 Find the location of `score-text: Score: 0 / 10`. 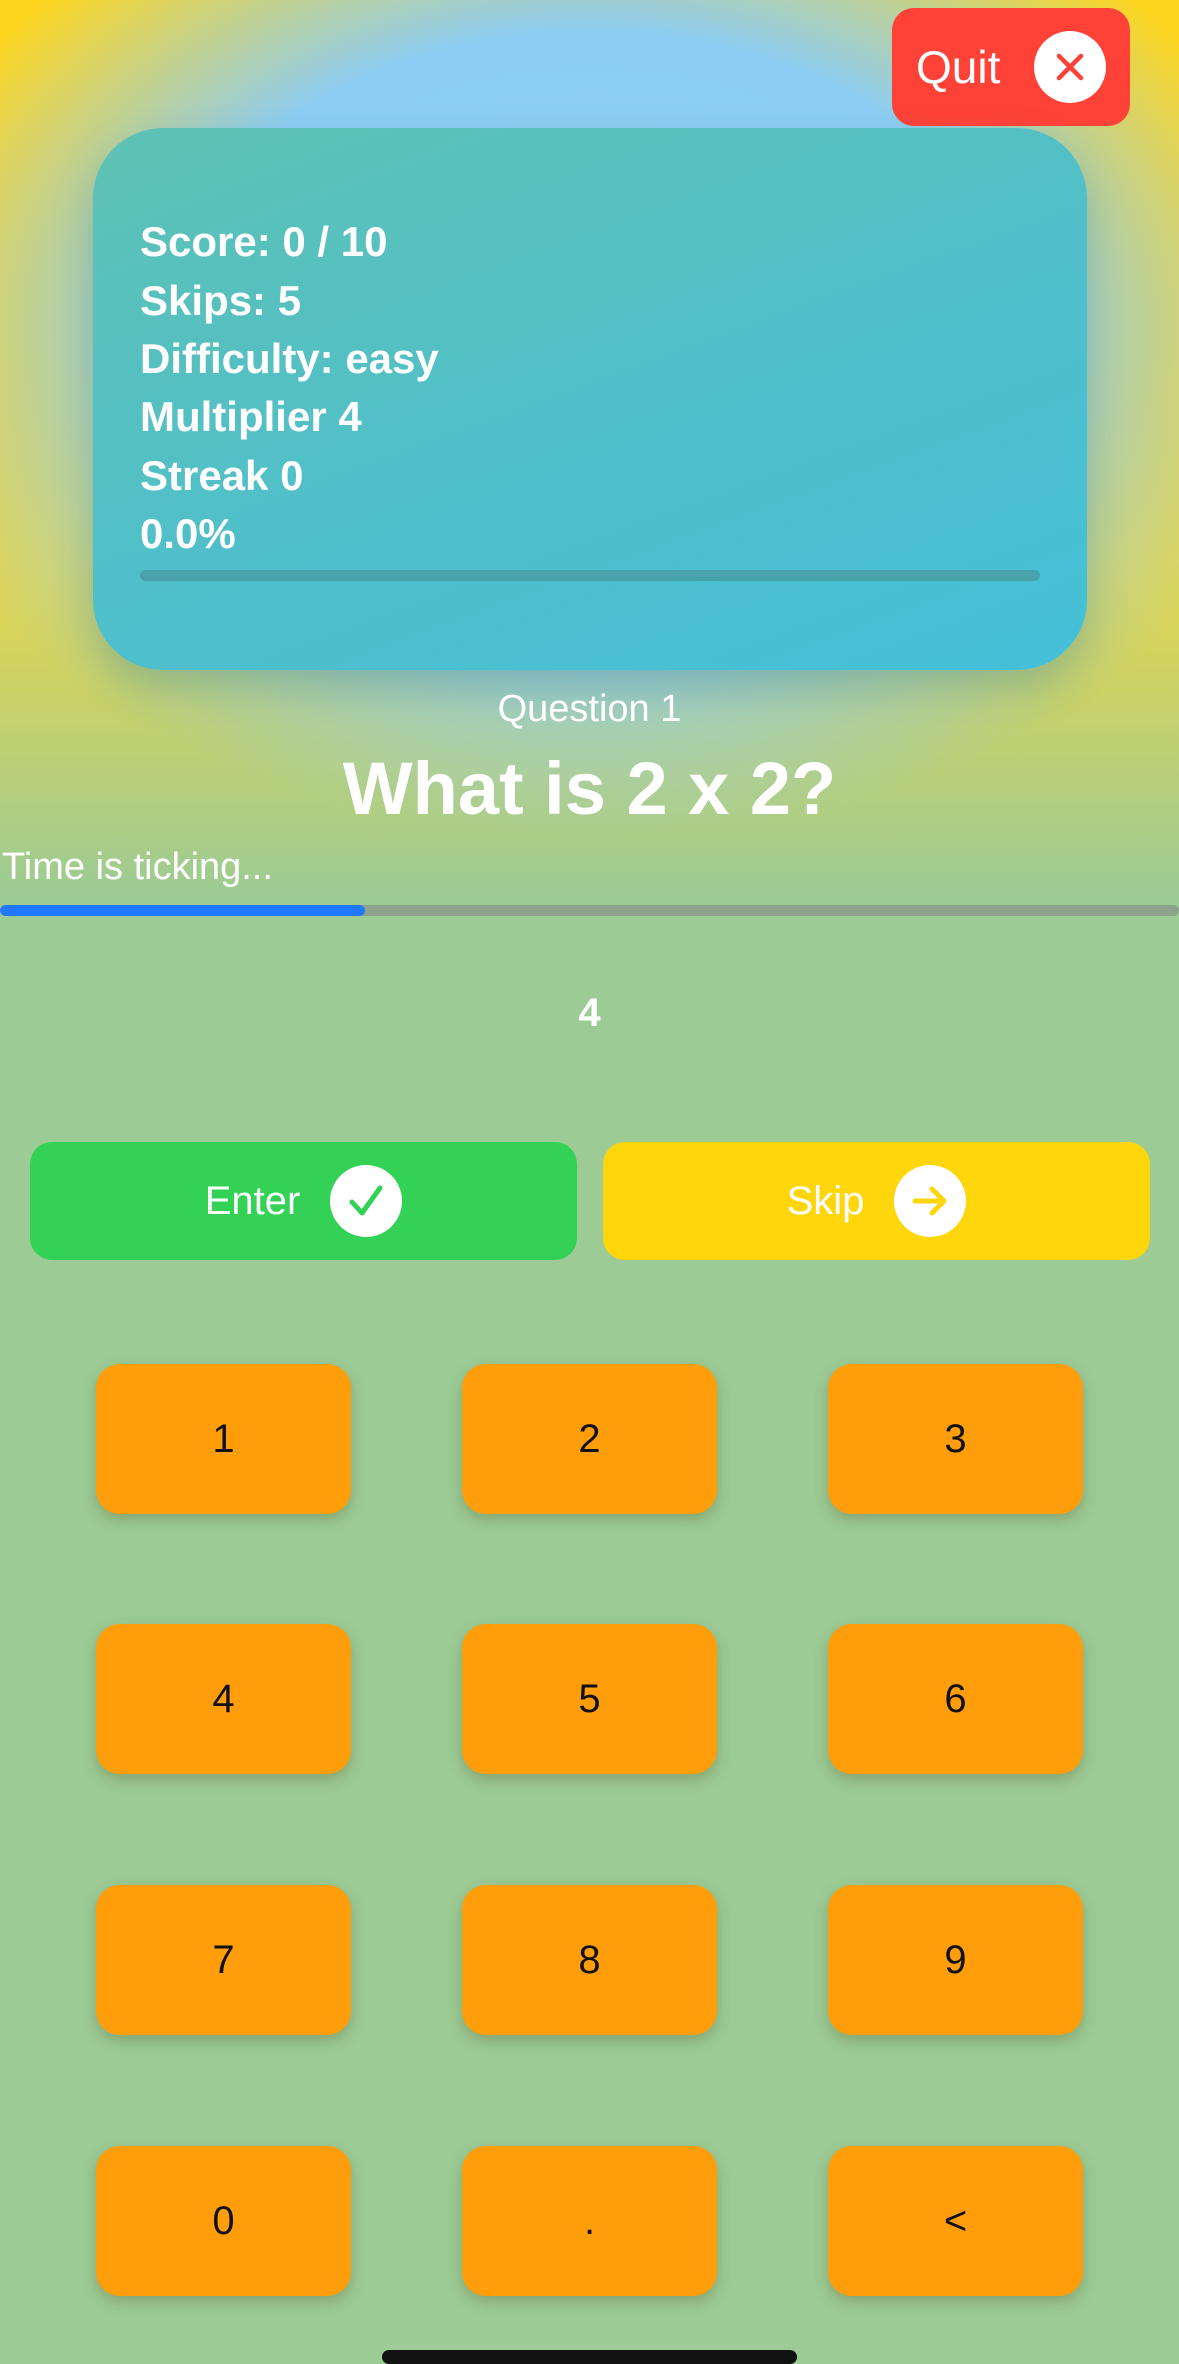

score-text: Score: 0 / 10 is located at coordinates (264, 241).